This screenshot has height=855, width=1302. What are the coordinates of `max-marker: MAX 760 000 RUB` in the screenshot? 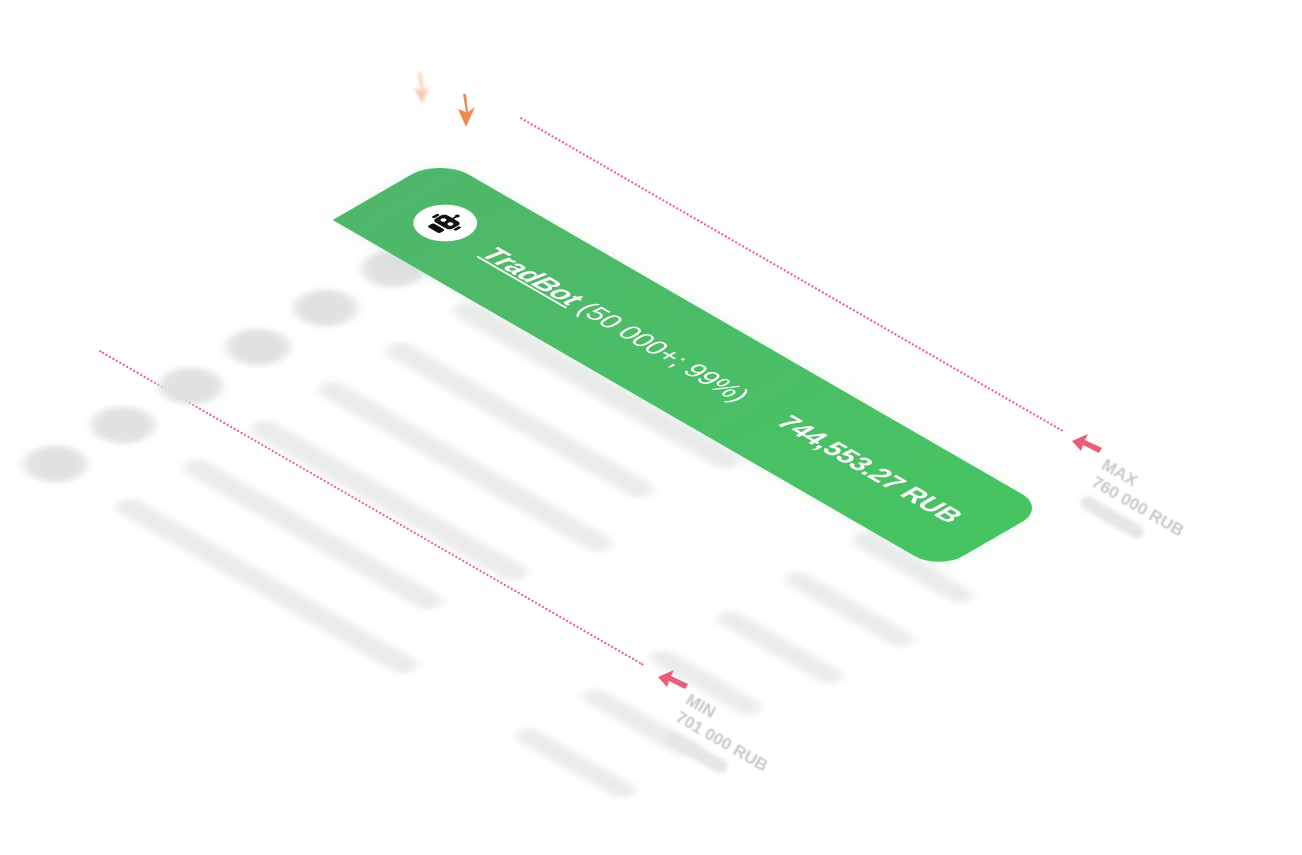 It's located at (1138, 506).